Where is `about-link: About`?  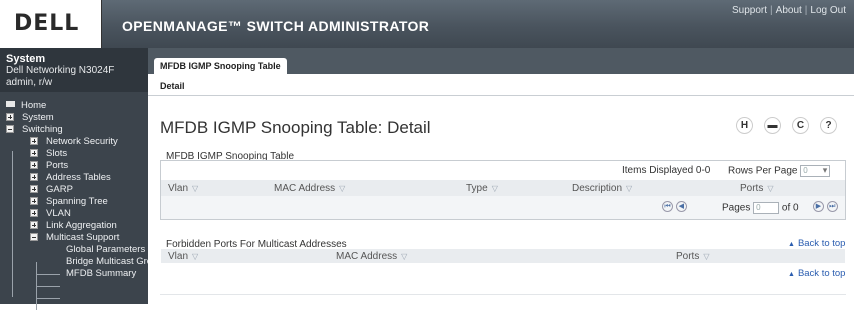 about-link: About is located at coordinates (789, 10).